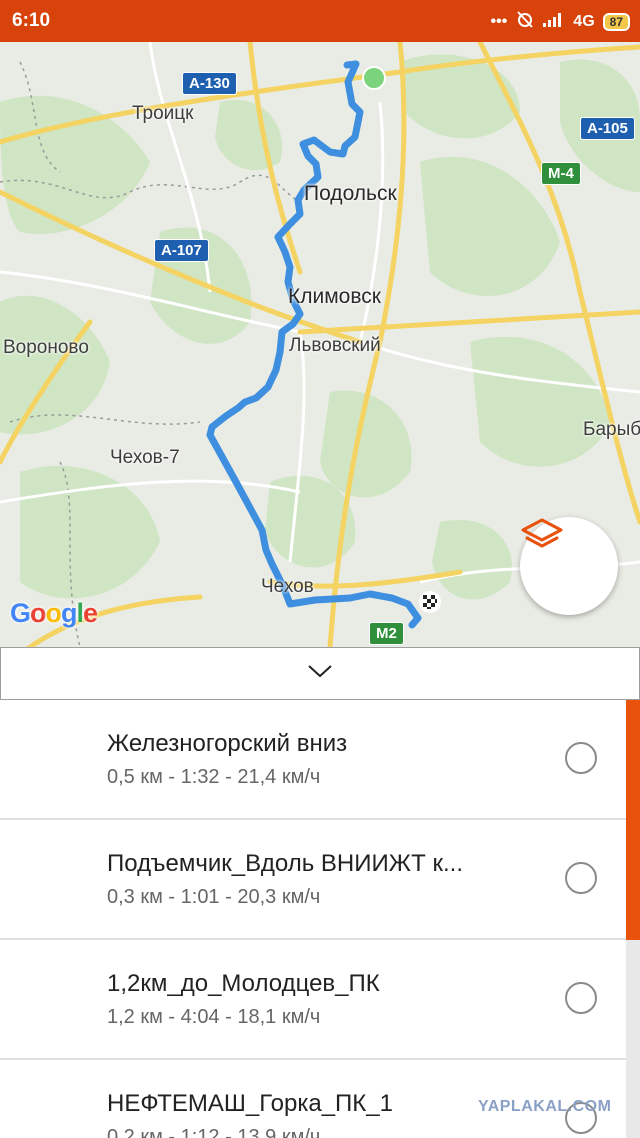  I want to click on chevron-down-icon, so click(320, 673).